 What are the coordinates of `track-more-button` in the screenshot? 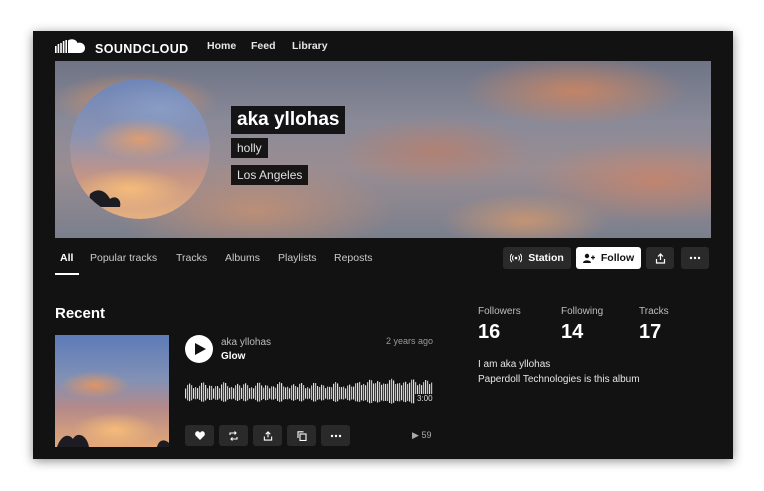 It's located at (335, 435).